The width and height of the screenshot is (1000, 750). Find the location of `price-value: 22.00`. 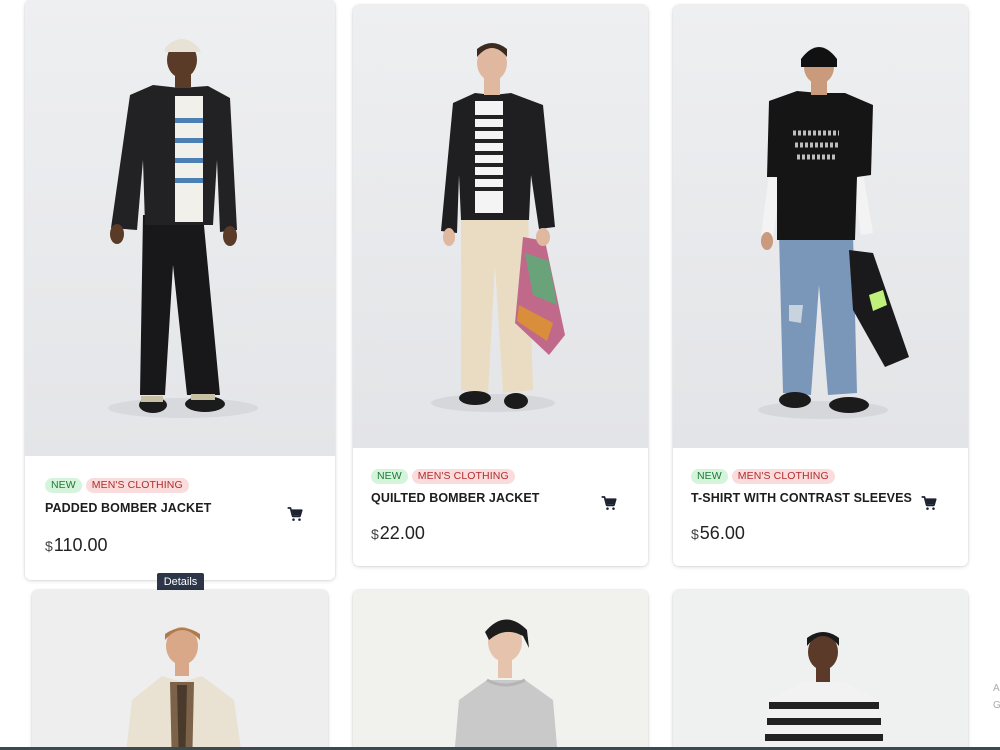

price-value: 22.00 is located at coordinates (402, 533).